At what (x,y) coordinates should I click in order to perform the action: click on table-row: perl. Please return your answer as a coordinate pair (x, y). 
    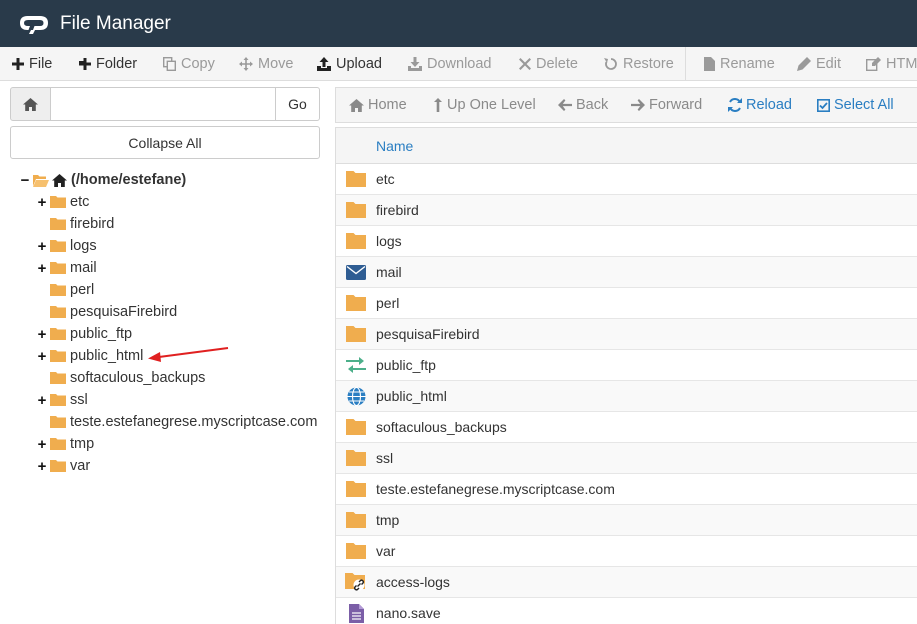
    Looking at the image, I should click on (626, 303).